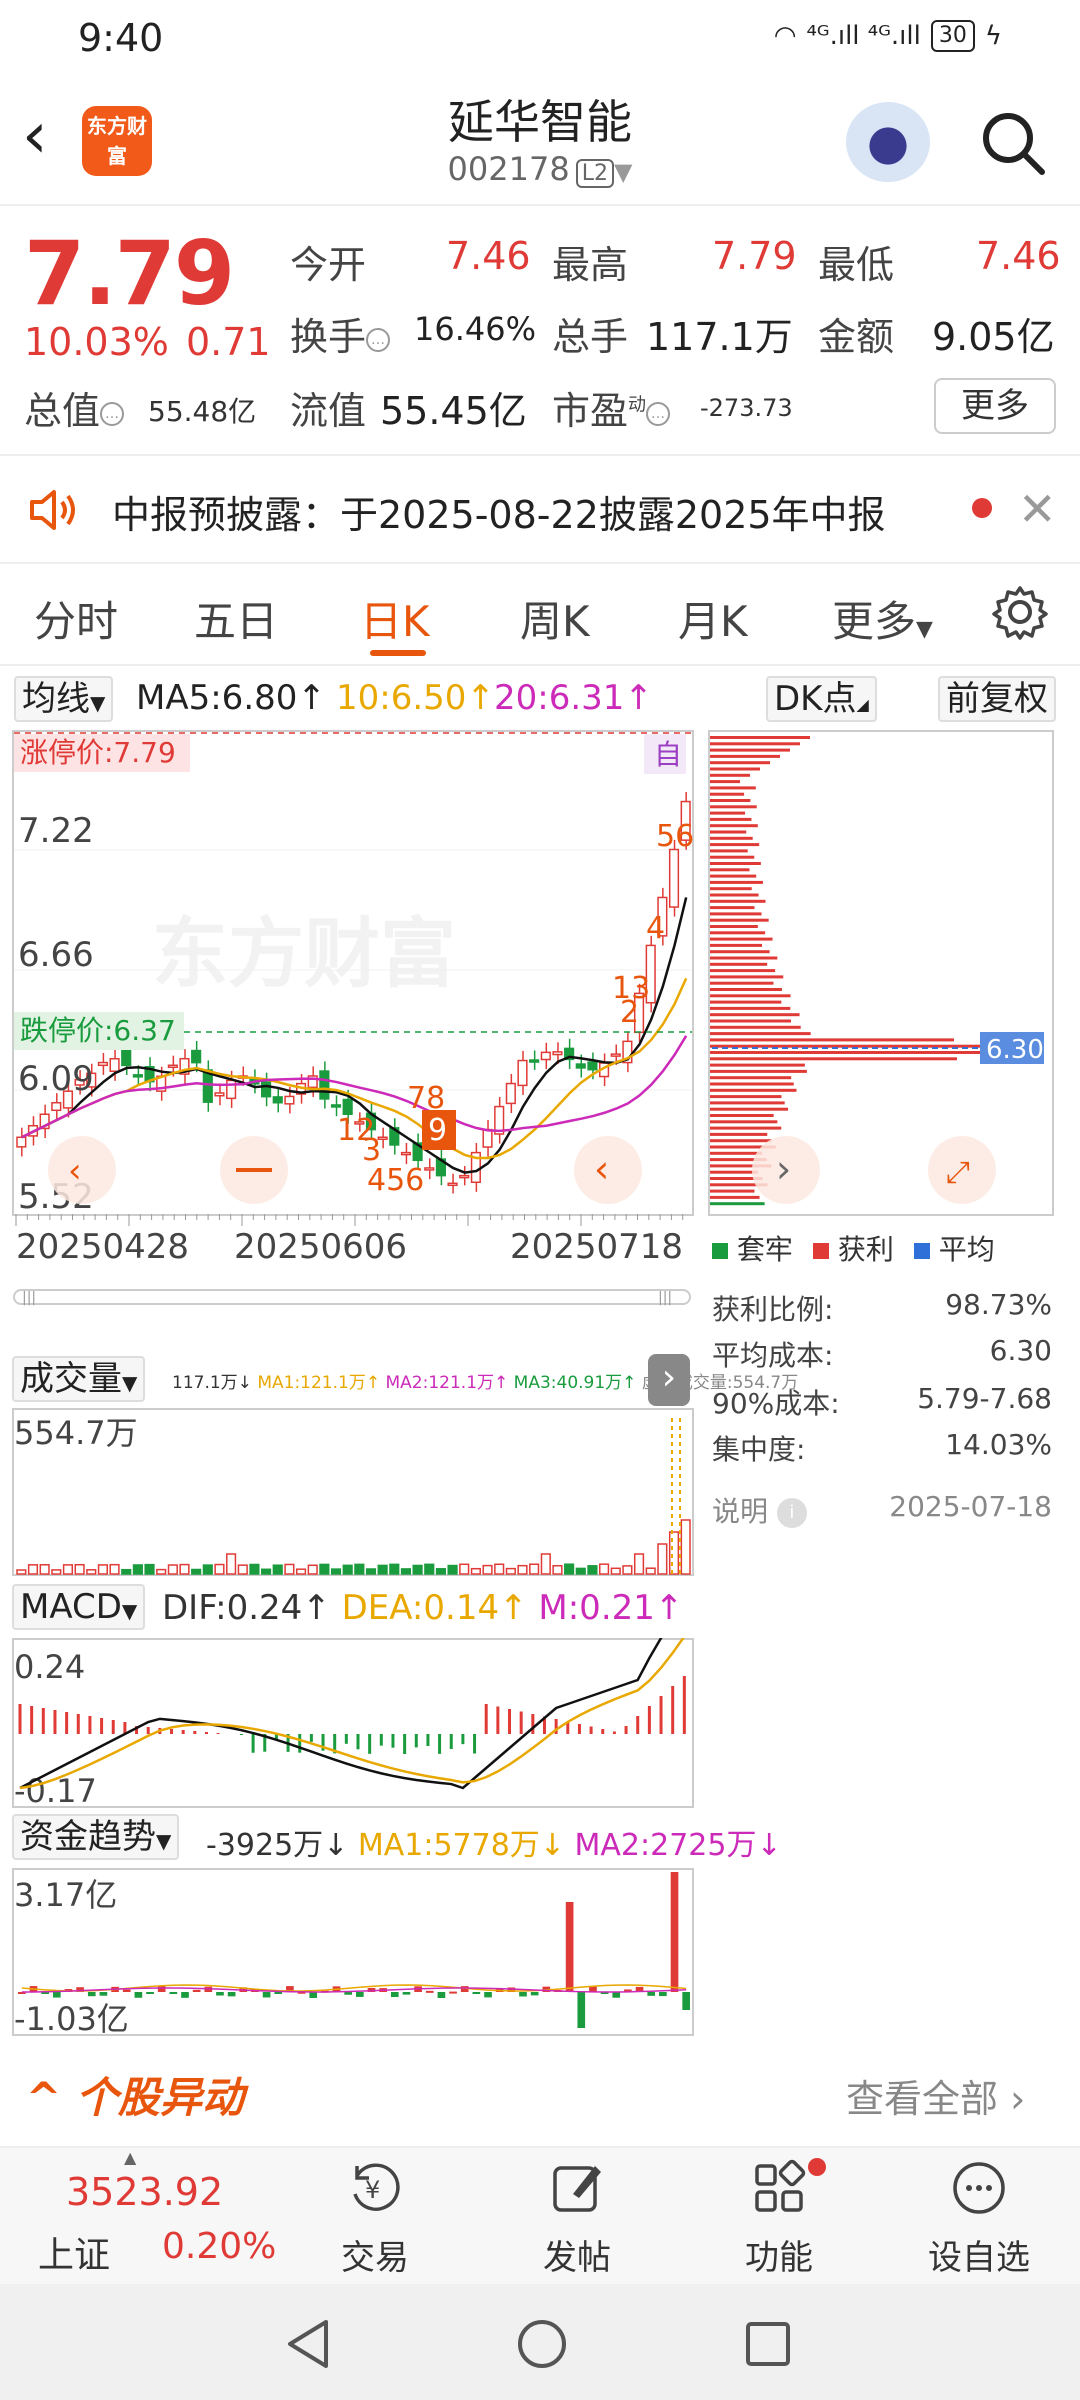  I want to click on tab-monthly-k: 月K, so click(713, 618).